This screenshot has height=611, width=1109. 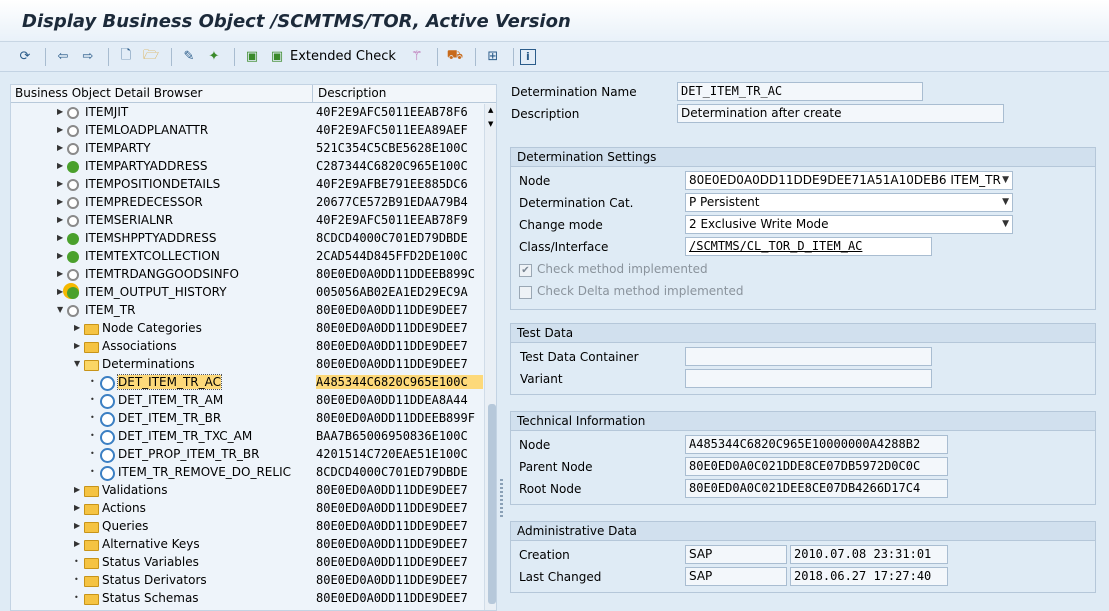 I want to click on forward-arrow-icon: ⇨, so click(x=88, y=57).